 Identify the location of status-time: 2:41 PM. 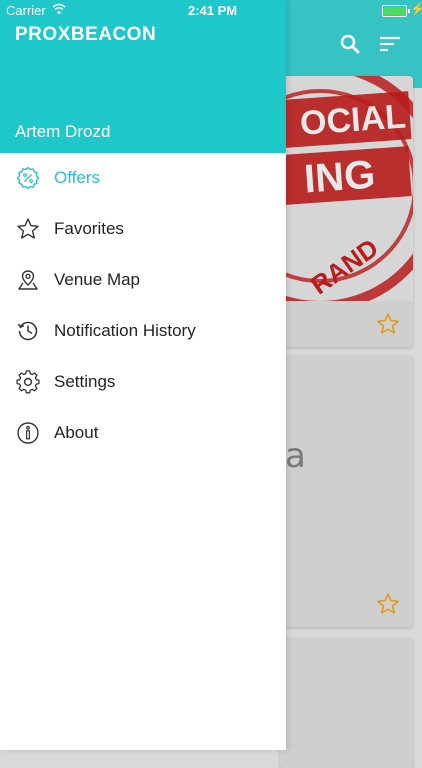
(213, 10).